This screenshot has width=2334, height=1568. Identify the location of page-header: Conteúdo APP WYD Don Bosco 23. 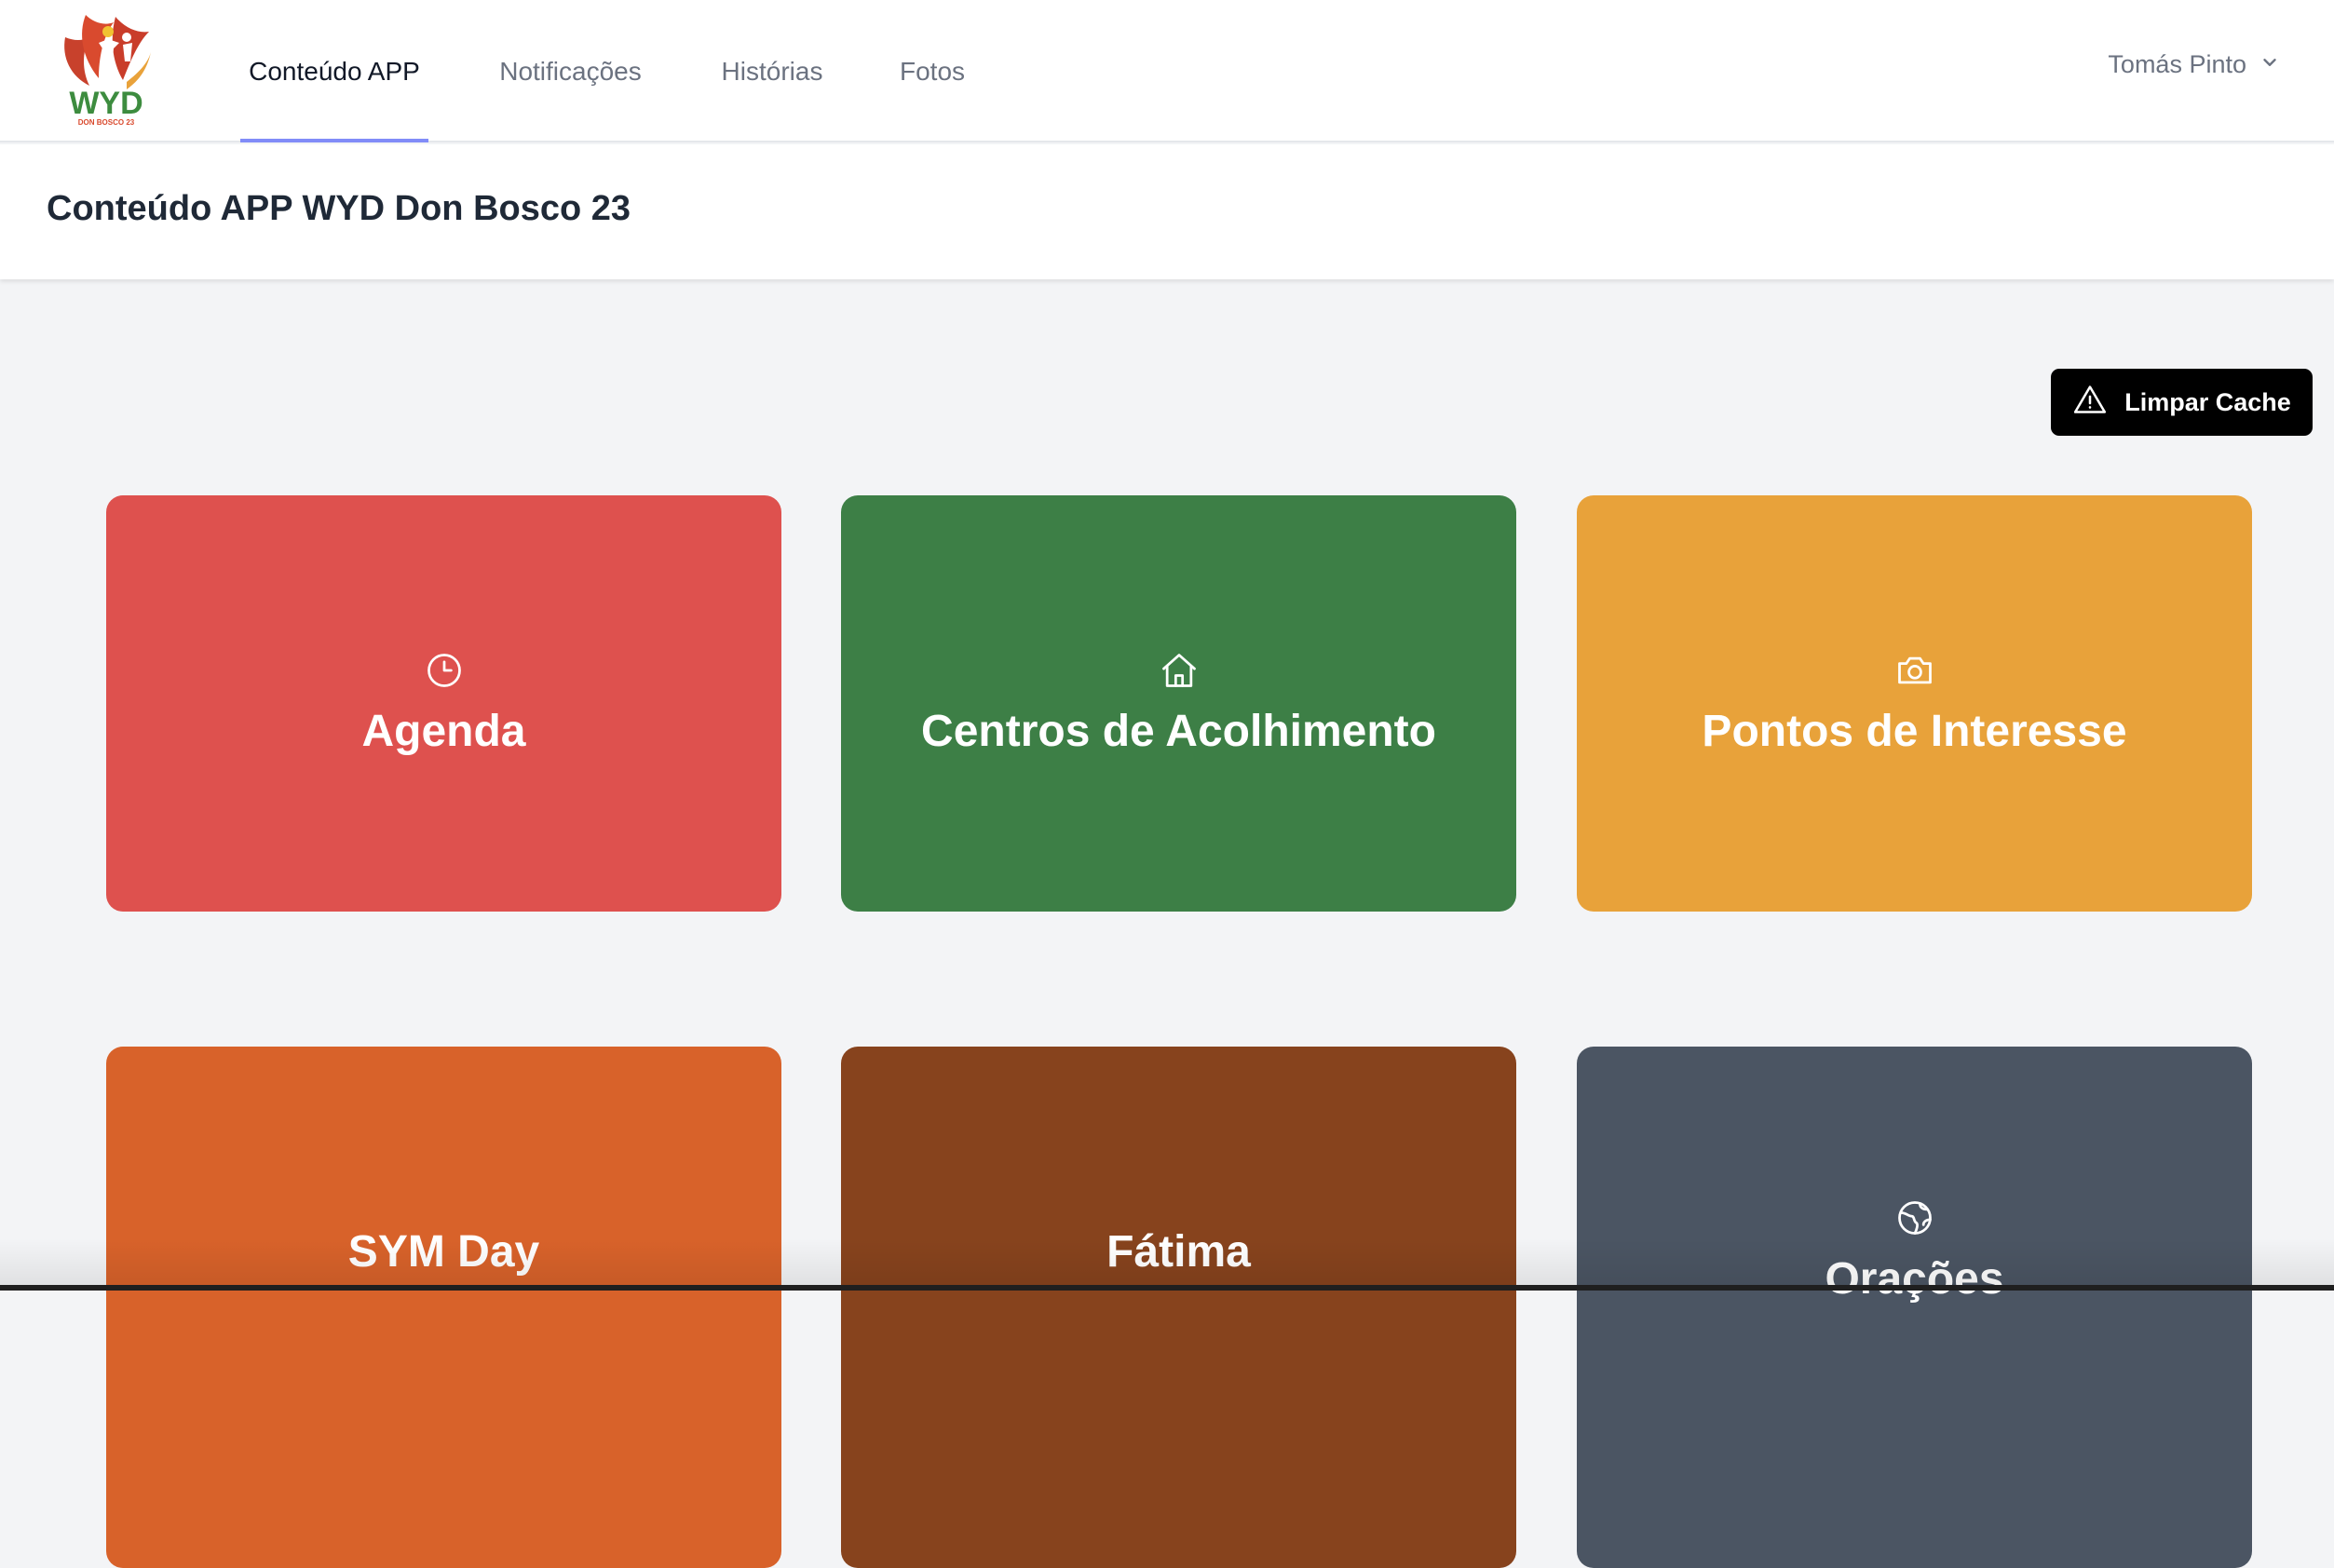
(1167, 211).